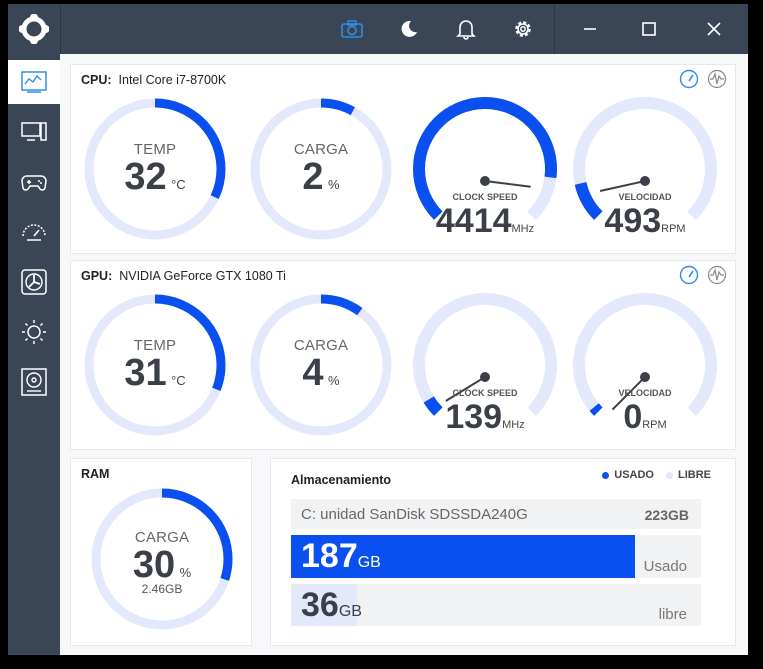 This screenshot has width=763, height=669. I want to click on sidebar-item-monitor, so click(34, 132).